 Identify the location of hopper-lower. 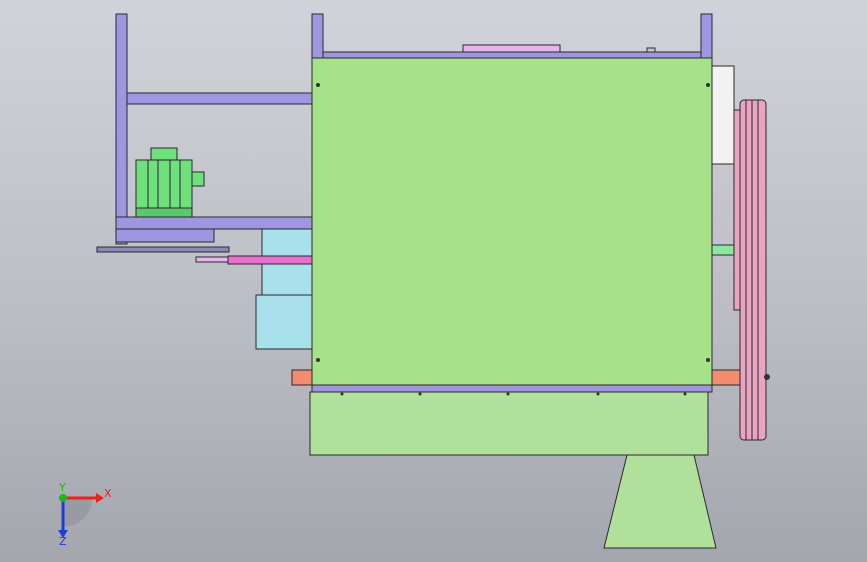
(284, 322).